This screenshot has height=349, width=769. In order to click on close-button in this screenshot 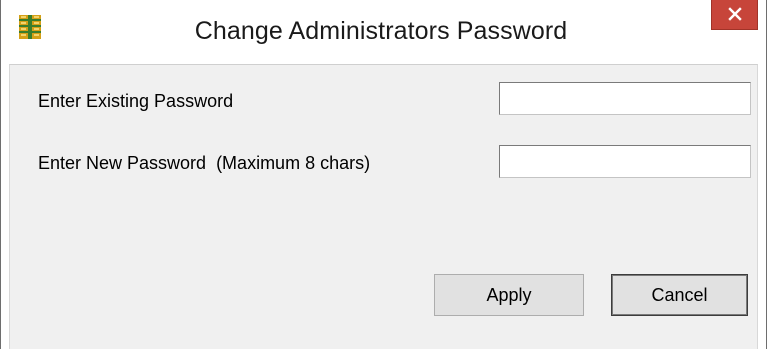, I will do `click(734, 15)`.